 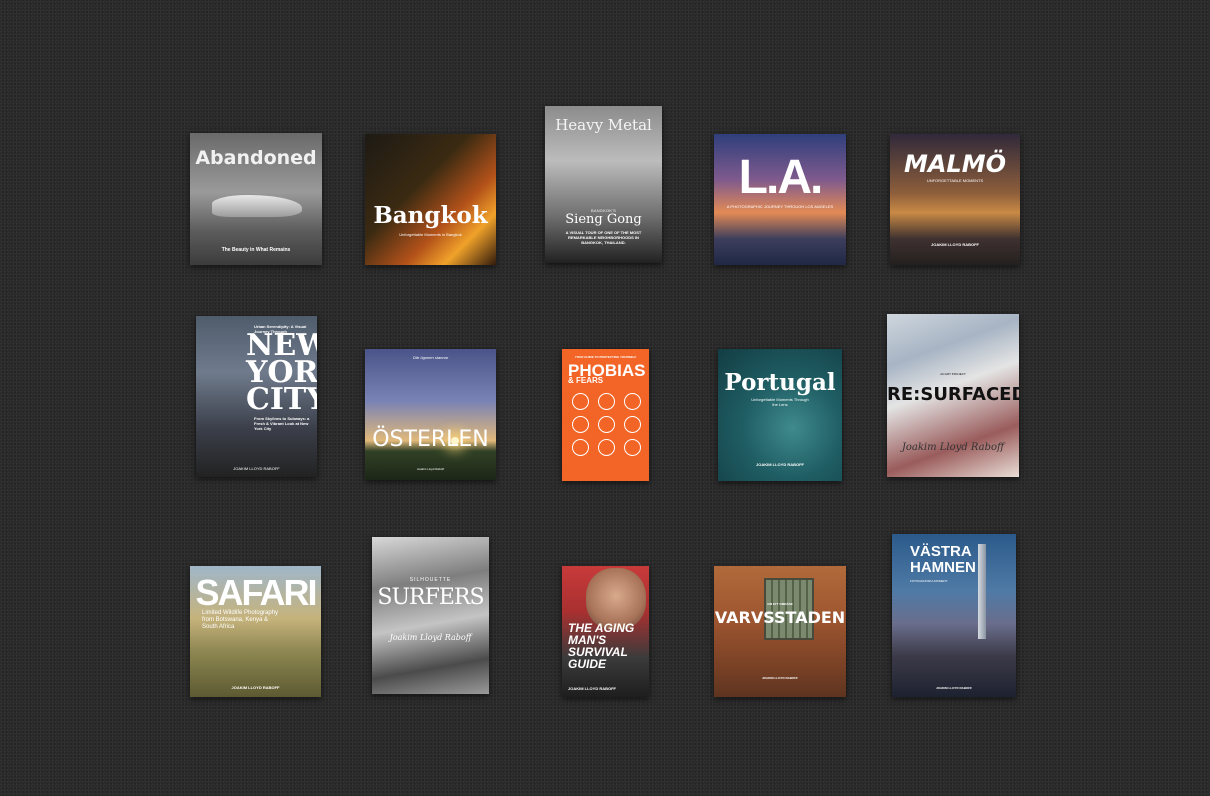 What do you see at coordinates (953, 374) in the screenshot?
I see `book-kicker: AN ART PROJECT` at bounding box center [953, 374].